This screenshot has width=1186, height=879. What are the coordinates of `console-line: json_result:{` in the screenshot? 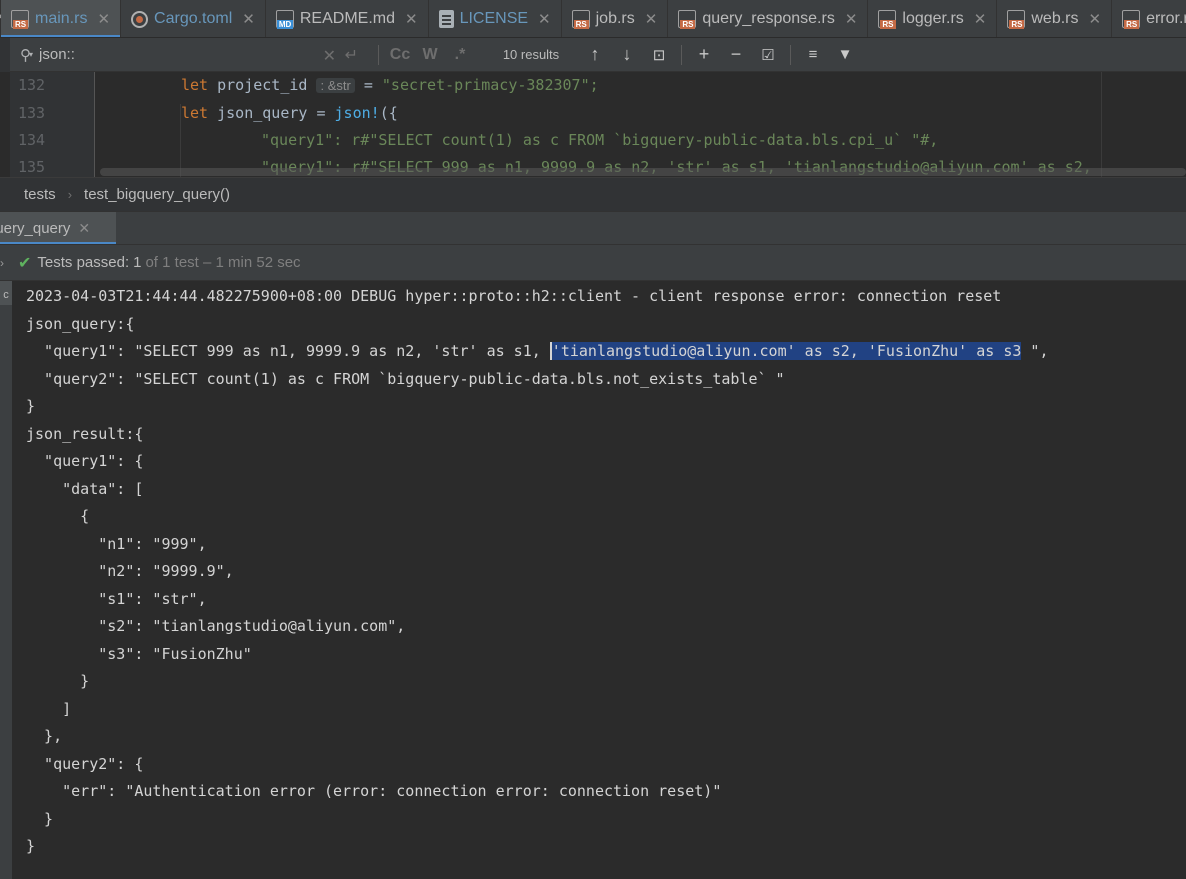 It's located at (85, 434).